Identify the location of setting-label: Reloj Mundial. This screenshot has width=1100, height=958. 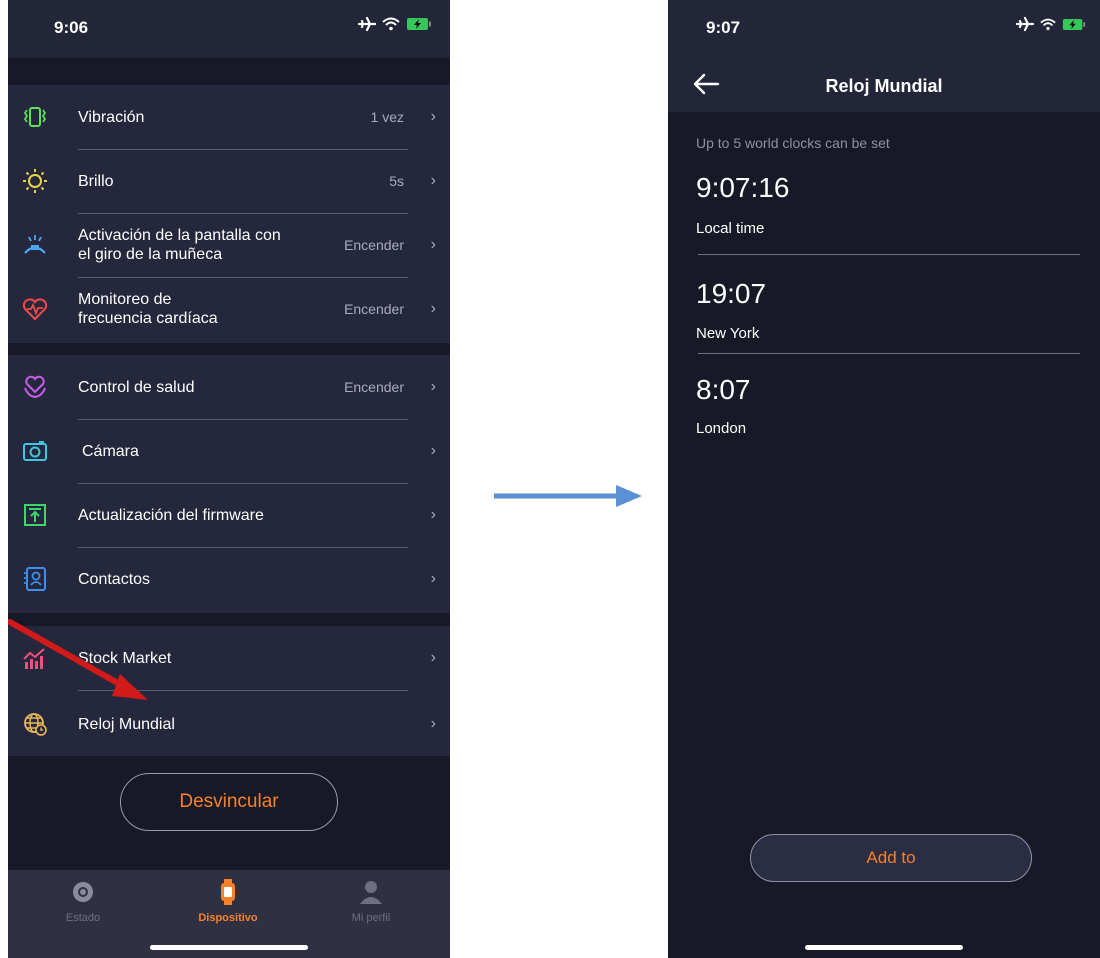
(126, 724).